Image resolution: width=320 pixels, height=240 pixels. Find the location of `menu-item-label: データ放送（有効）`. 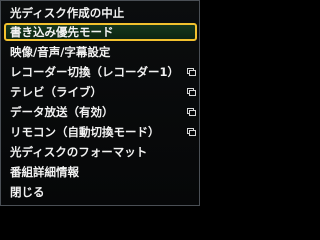

menu-item-label: データ放送（有効） is located at coordinates (62, 112).